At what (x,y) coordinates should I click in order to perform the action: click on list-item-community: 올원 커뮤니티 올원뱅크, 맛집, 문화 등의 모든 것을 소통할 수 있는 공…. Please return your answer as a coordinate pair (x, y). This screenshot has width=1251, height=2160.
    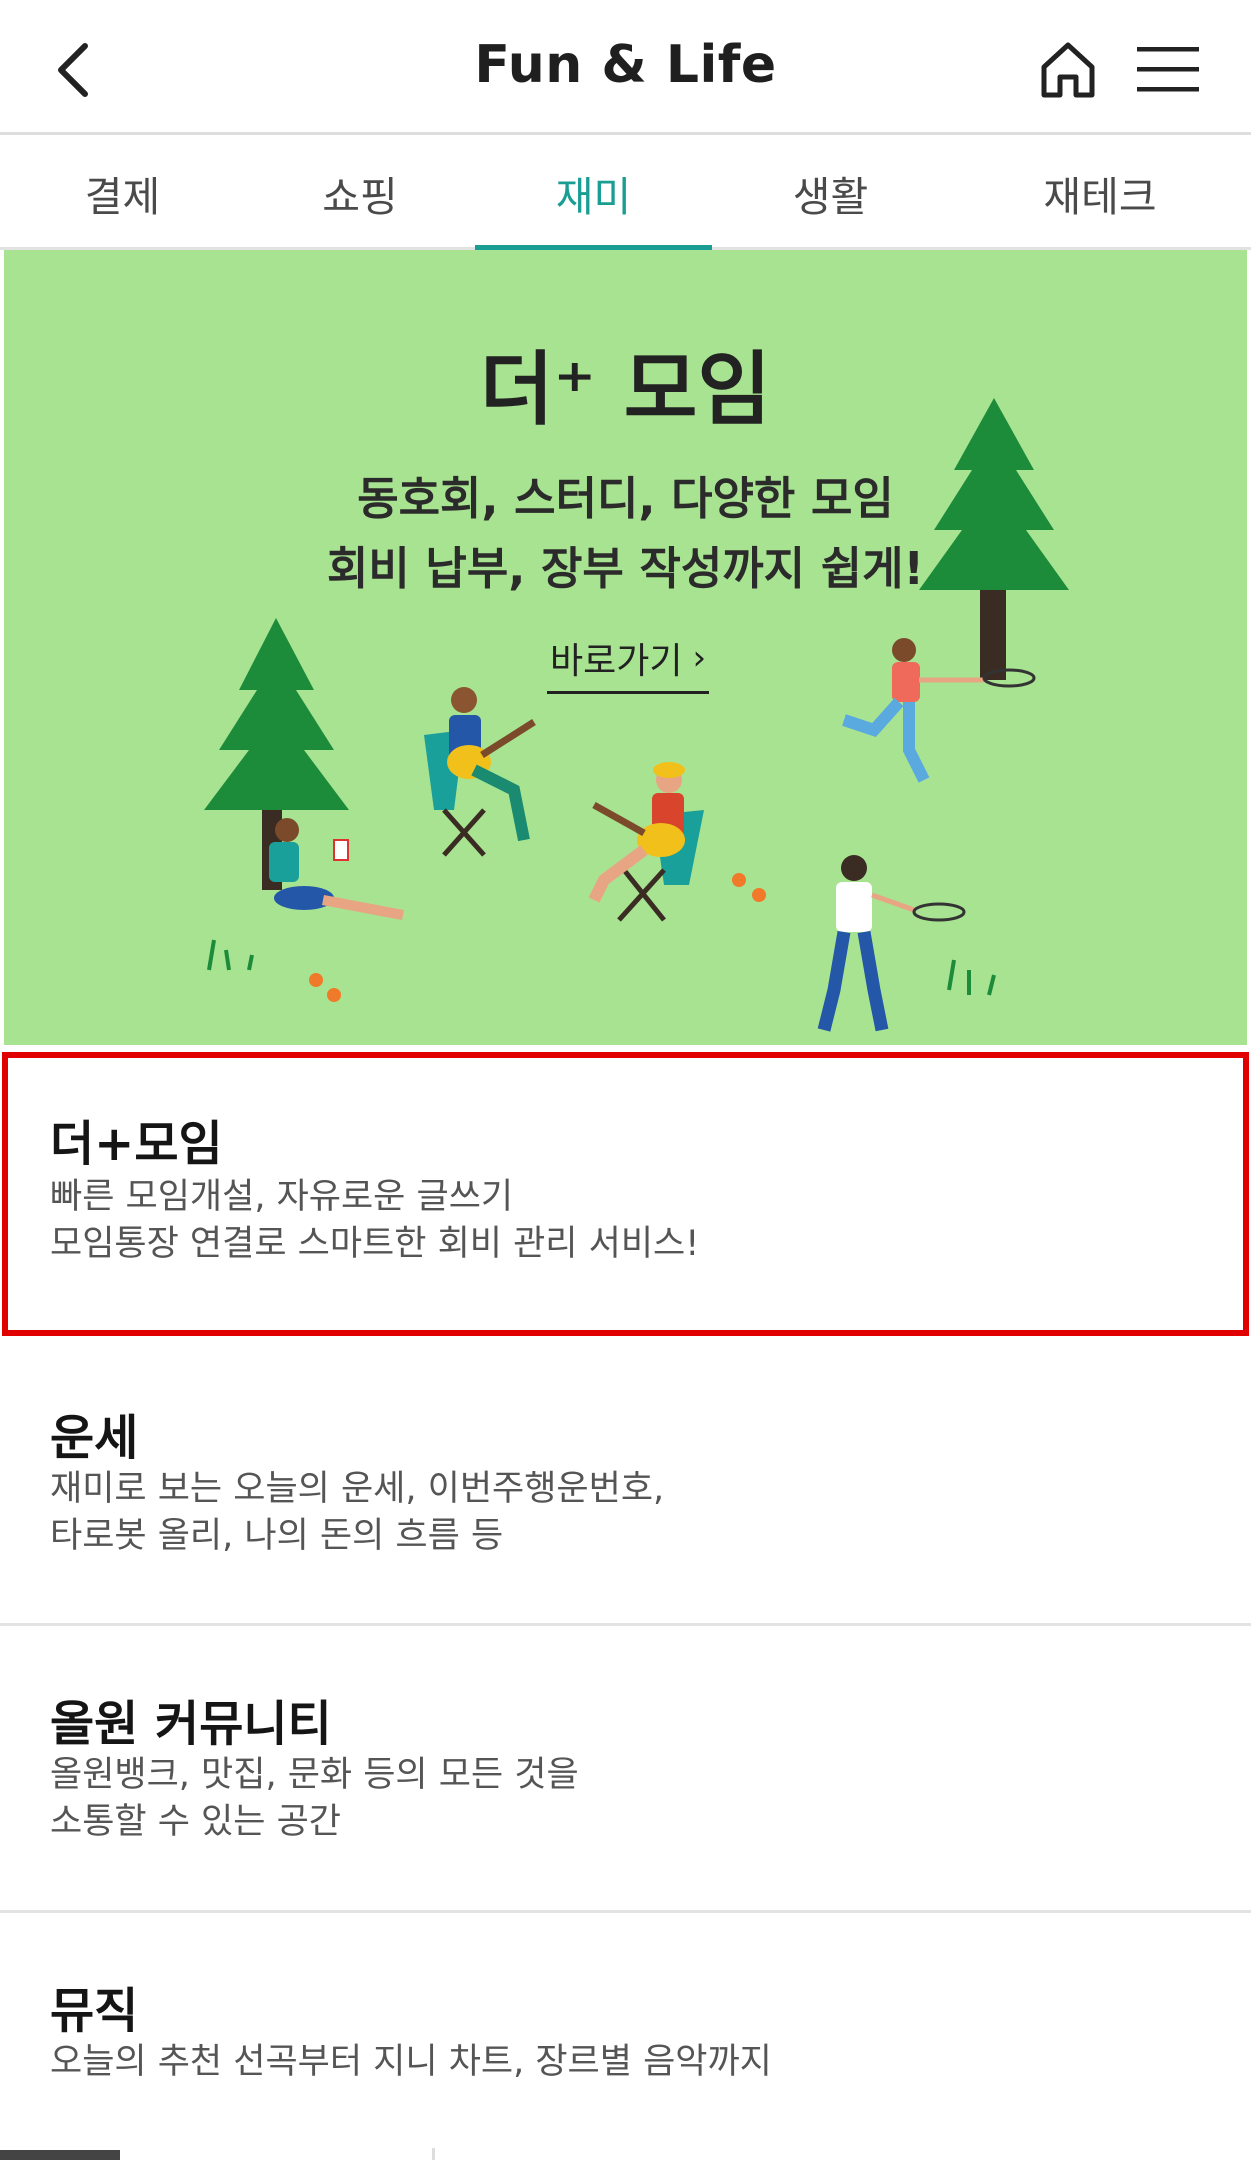
    Looking at the image, I should click on (625, 1768).